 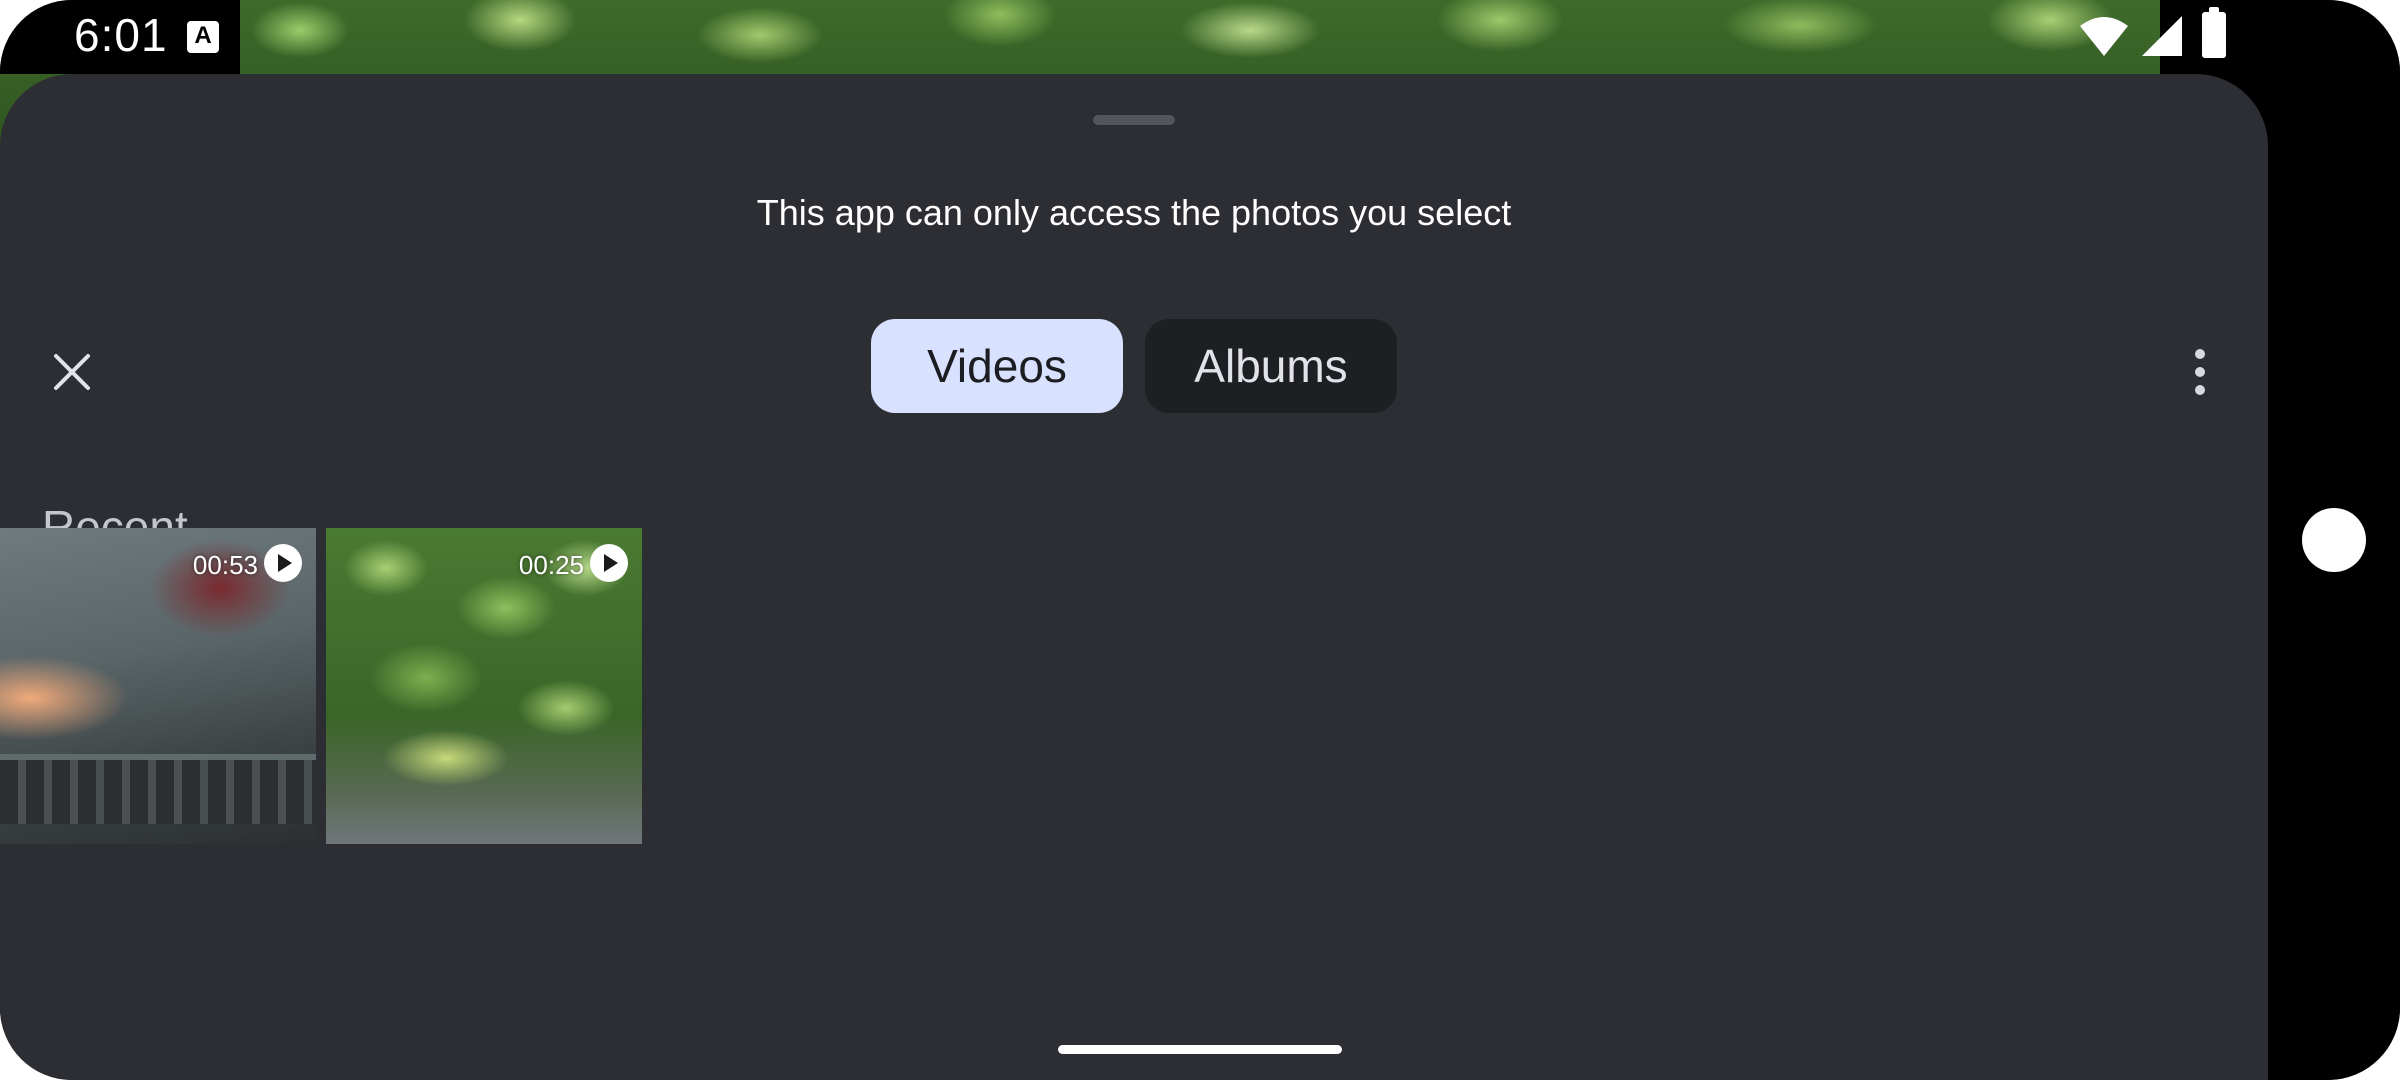 What do you see at coordinates (2200, 372) in the screenshot?
I see `more-options-button` at bounding box center [2200, 372].